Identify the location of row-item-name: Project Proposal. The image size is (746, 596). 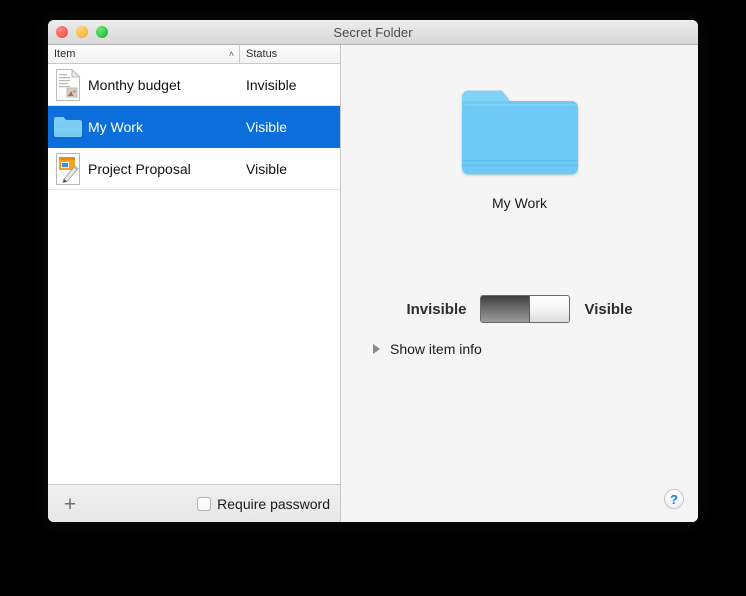
(139, 168).